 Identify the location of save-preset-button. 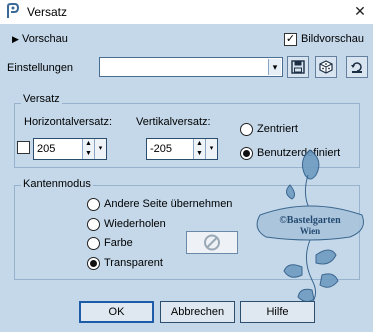
(298, 67).